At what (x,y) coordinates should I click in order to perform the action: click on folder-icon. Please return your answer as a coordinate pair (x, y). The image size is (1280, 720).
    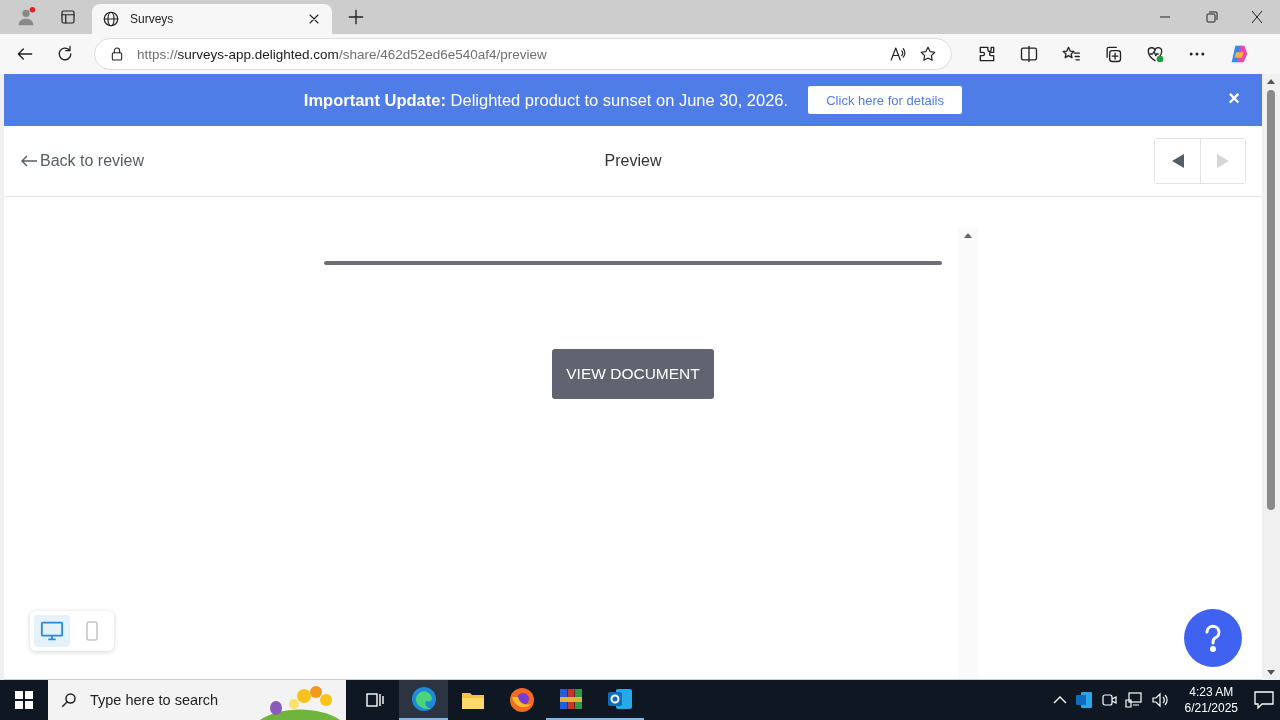
    Looking at the image, I should click on (472, 700).